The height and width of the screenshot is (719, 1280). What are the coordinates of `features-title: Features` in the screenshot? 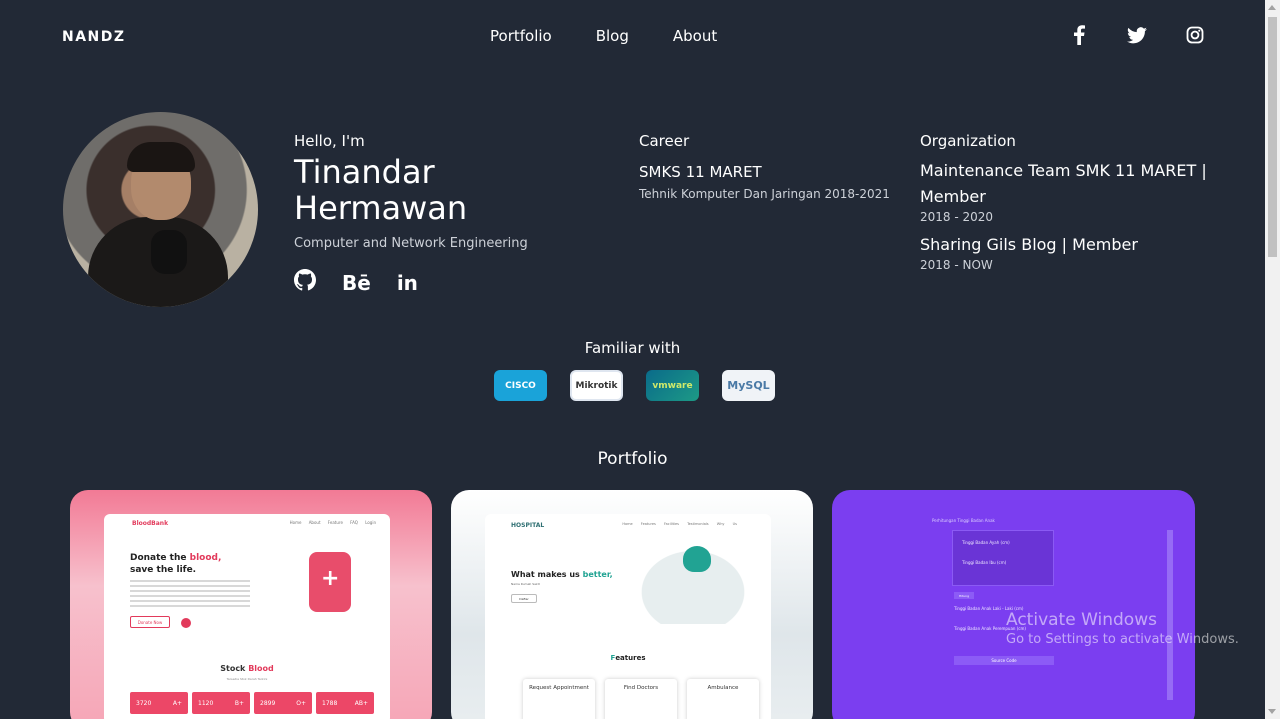 It's located at (628, 658).